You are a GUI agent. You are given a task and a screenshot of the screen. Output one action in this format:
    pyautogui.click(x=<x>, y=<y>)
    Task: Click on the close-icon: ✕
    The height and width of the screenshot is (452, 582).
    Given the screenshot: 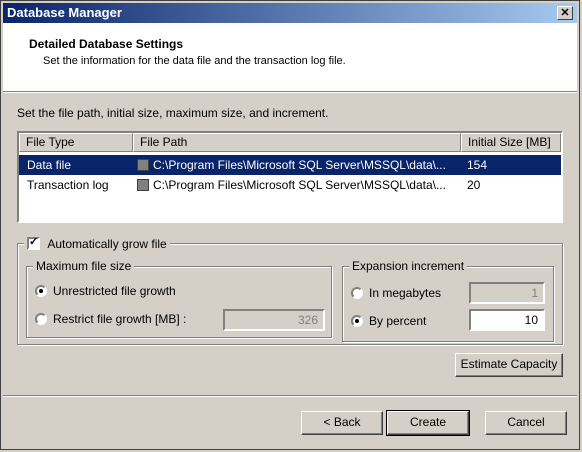 What is the action you would take?
    pyautogui.click(x=565, y=13)
    